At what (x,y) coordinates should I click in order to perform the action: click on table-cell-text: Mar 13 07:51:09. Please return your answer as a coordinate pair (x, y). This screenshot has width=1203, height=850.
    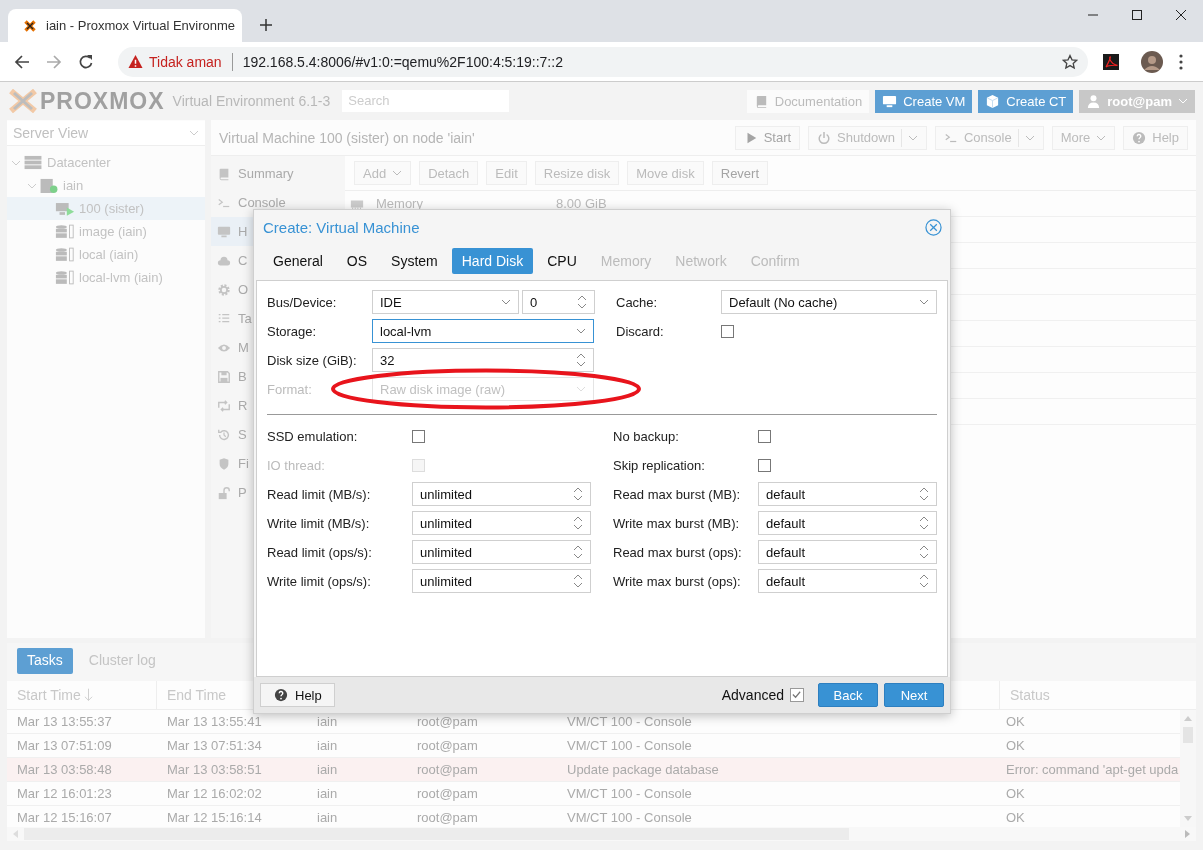
    Looking at the image, I should click on (64, 745).